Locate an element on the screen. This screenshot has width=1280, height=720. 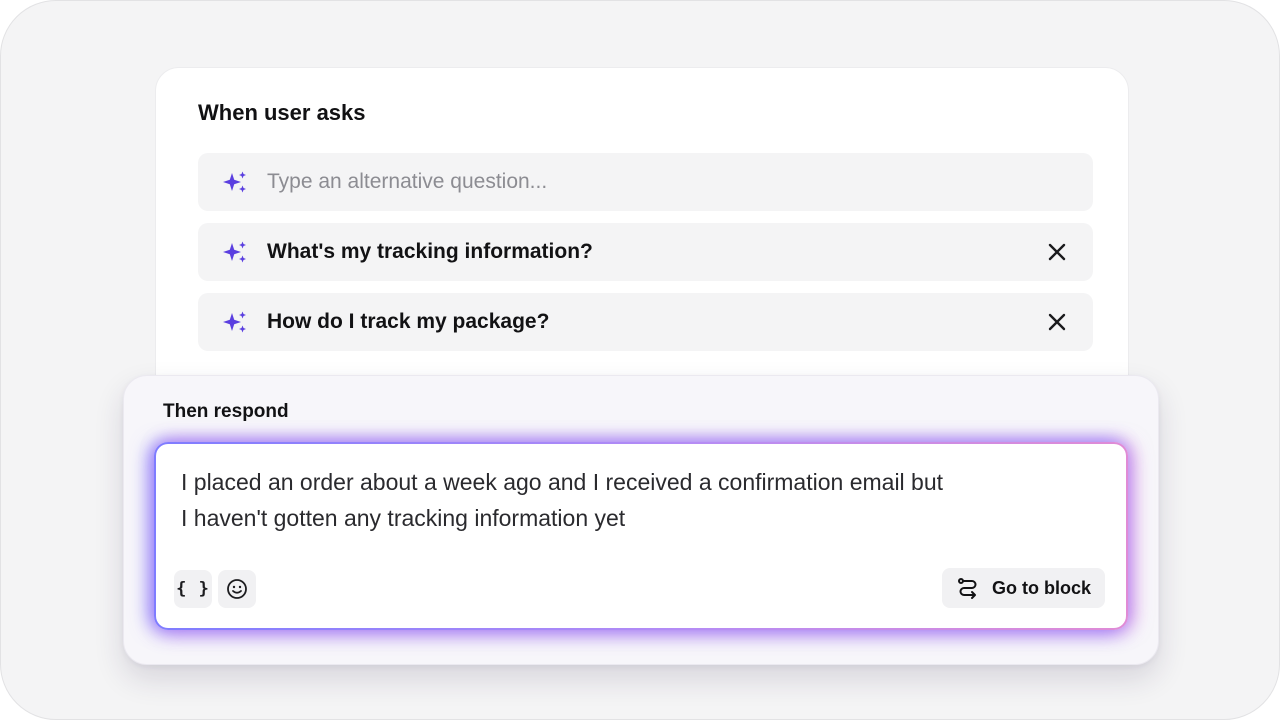
question-text: How do I track my package? is located at coordinates (408, 321).